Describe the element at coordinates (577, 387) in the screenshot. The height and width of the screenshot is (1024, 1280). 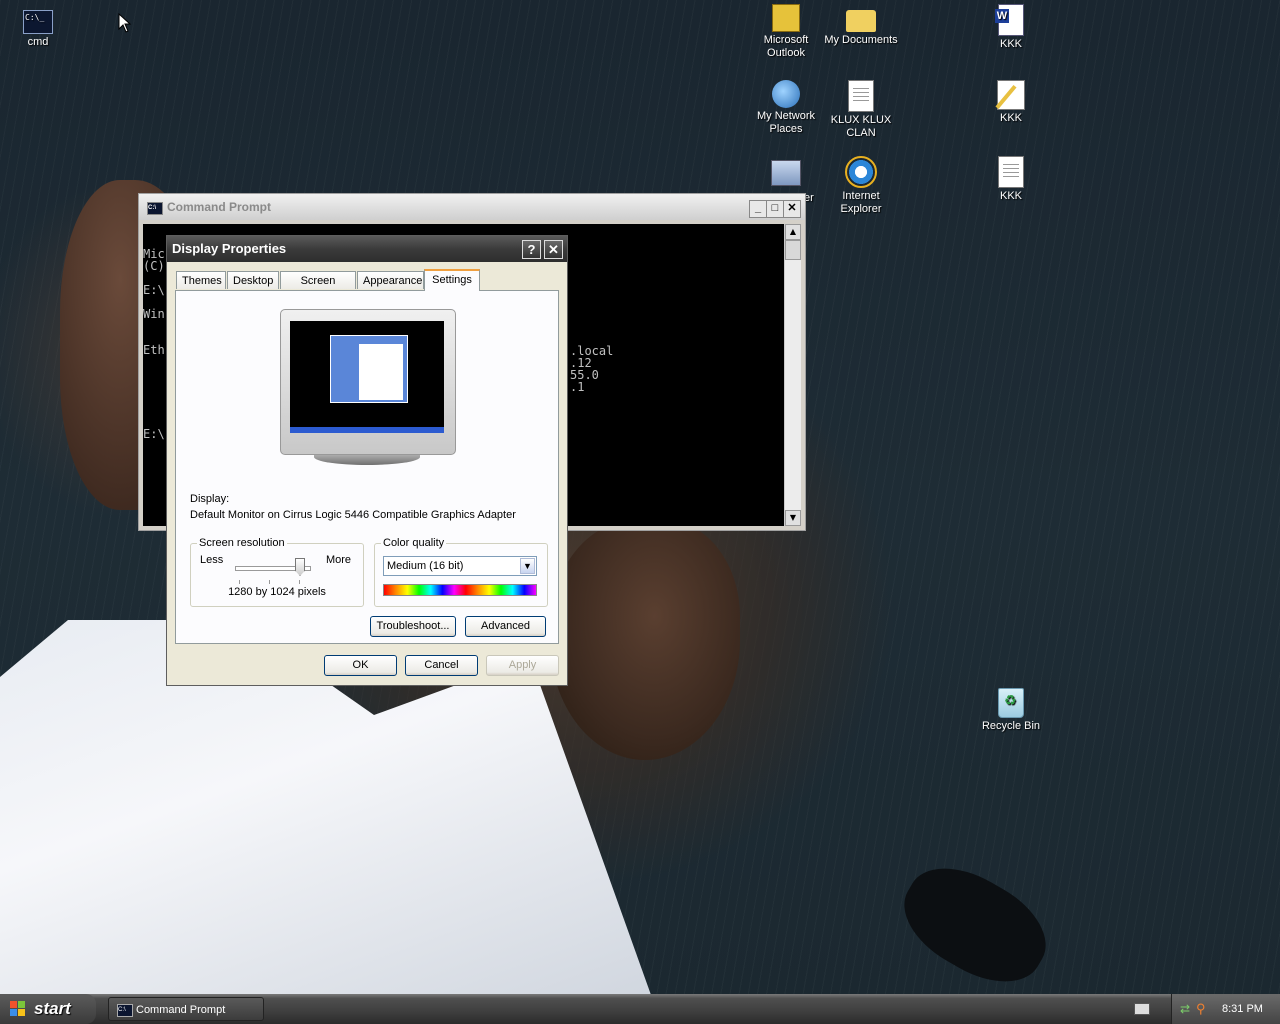
I see `console-line: .1` at that location.